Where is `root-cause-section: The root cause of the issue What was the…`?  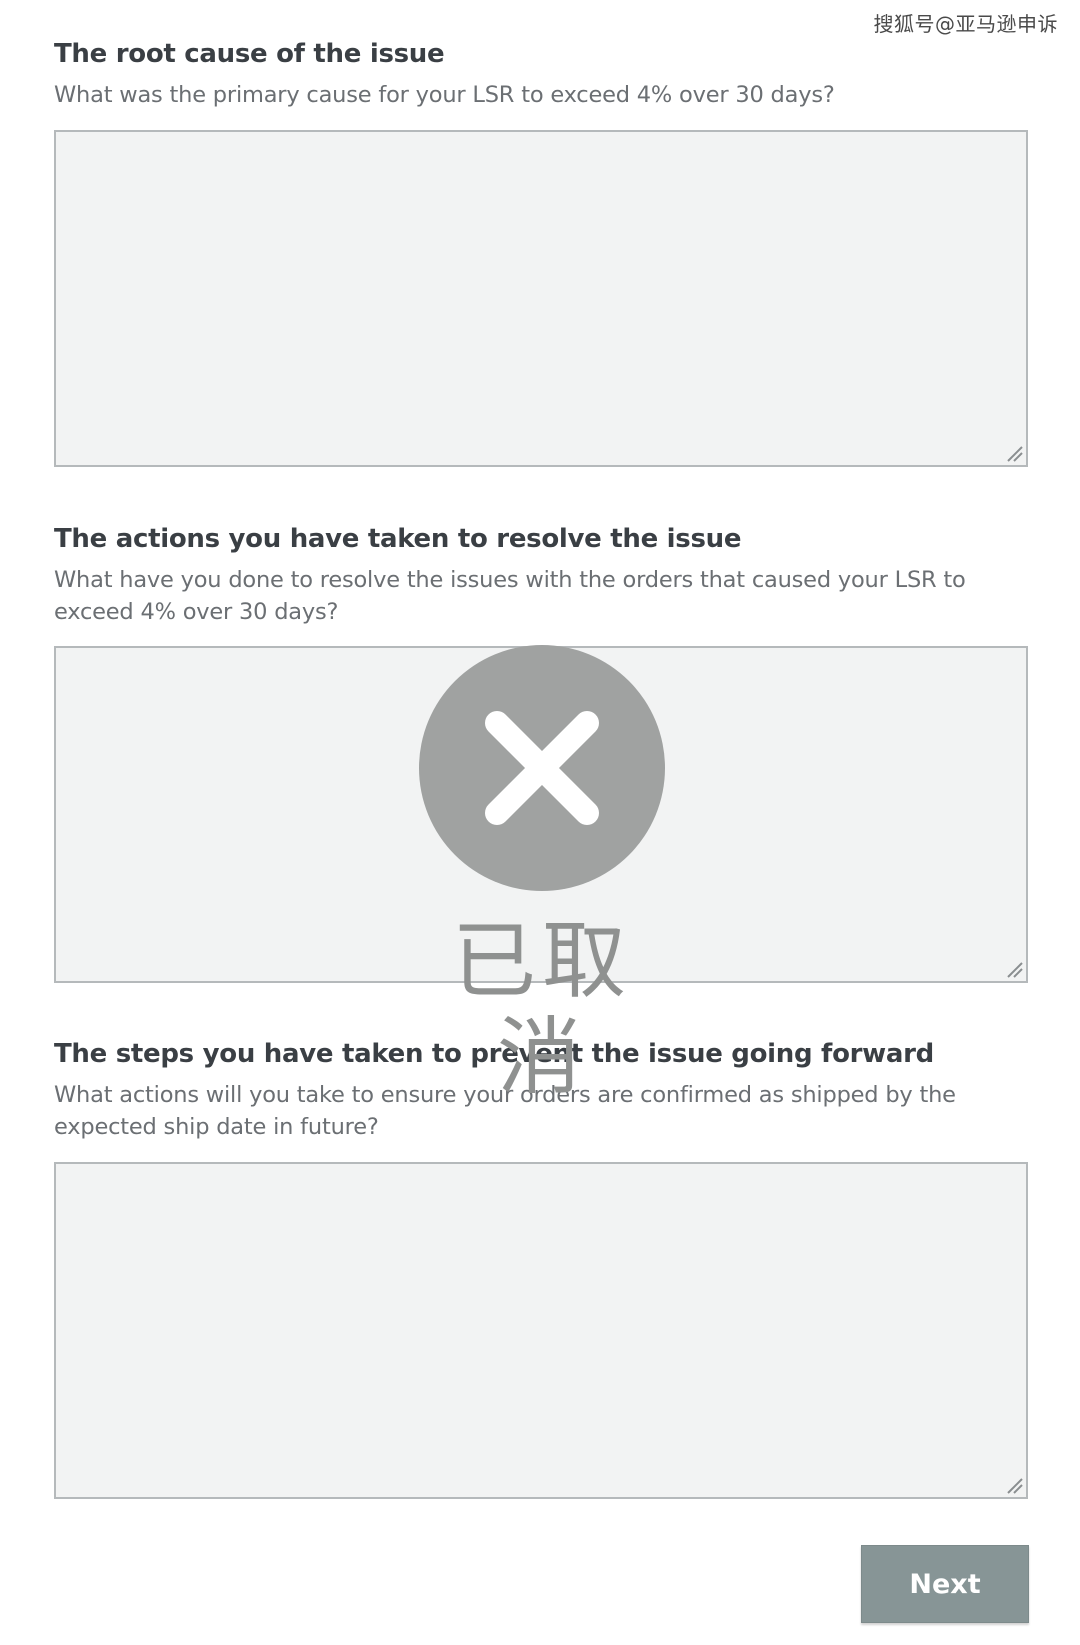 root-cause-section: The root cause of the issue What was the… is located at coordinates (542, 74).